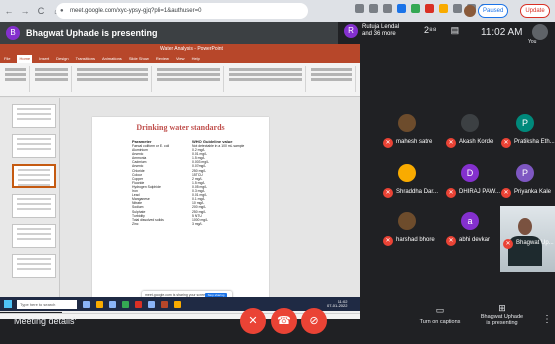  What do you see at coordinates (414, 142) in the screenshot?
I see `participant-name: mahesh satre` at bounding box center [414, 142].